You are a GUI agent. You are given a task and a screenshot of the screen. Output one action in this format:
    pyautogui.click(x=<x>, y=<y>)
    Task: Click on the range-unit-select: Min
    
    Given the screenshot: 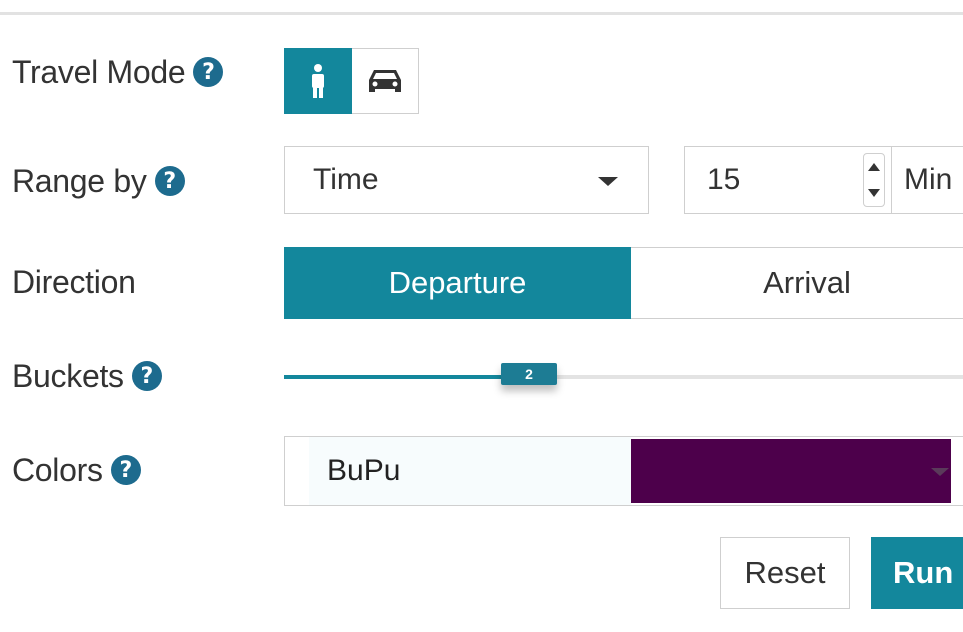 What is the action you would take?
    pyautogui.click(x=927, y=180)
    